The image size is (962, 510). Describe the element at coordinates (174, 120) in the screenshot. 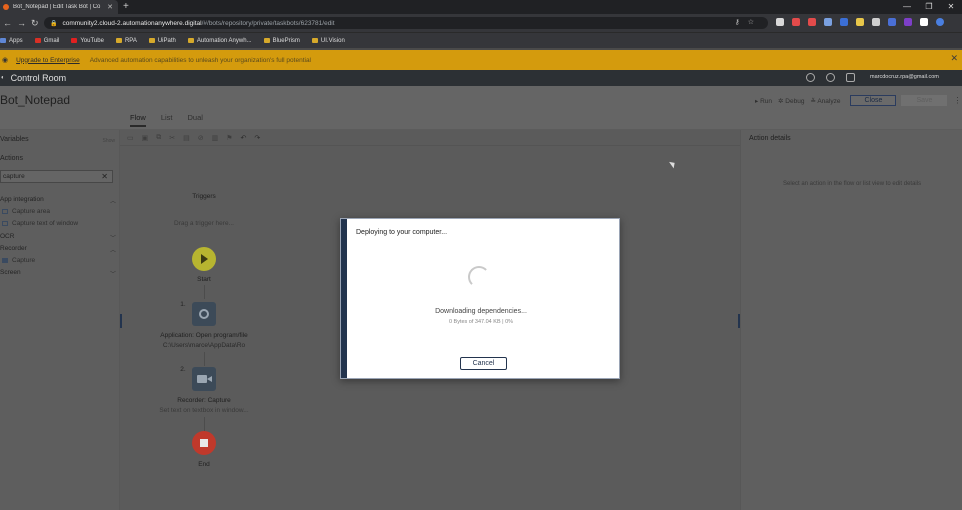

I see `view-tabs: Flow List Dual` at that location.